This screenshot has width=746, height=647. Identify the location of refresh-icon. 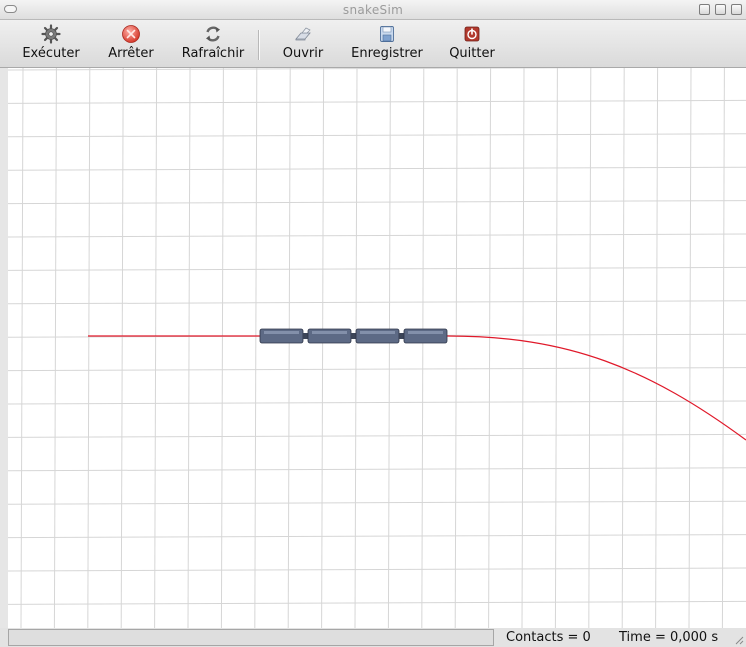
(213, 34).